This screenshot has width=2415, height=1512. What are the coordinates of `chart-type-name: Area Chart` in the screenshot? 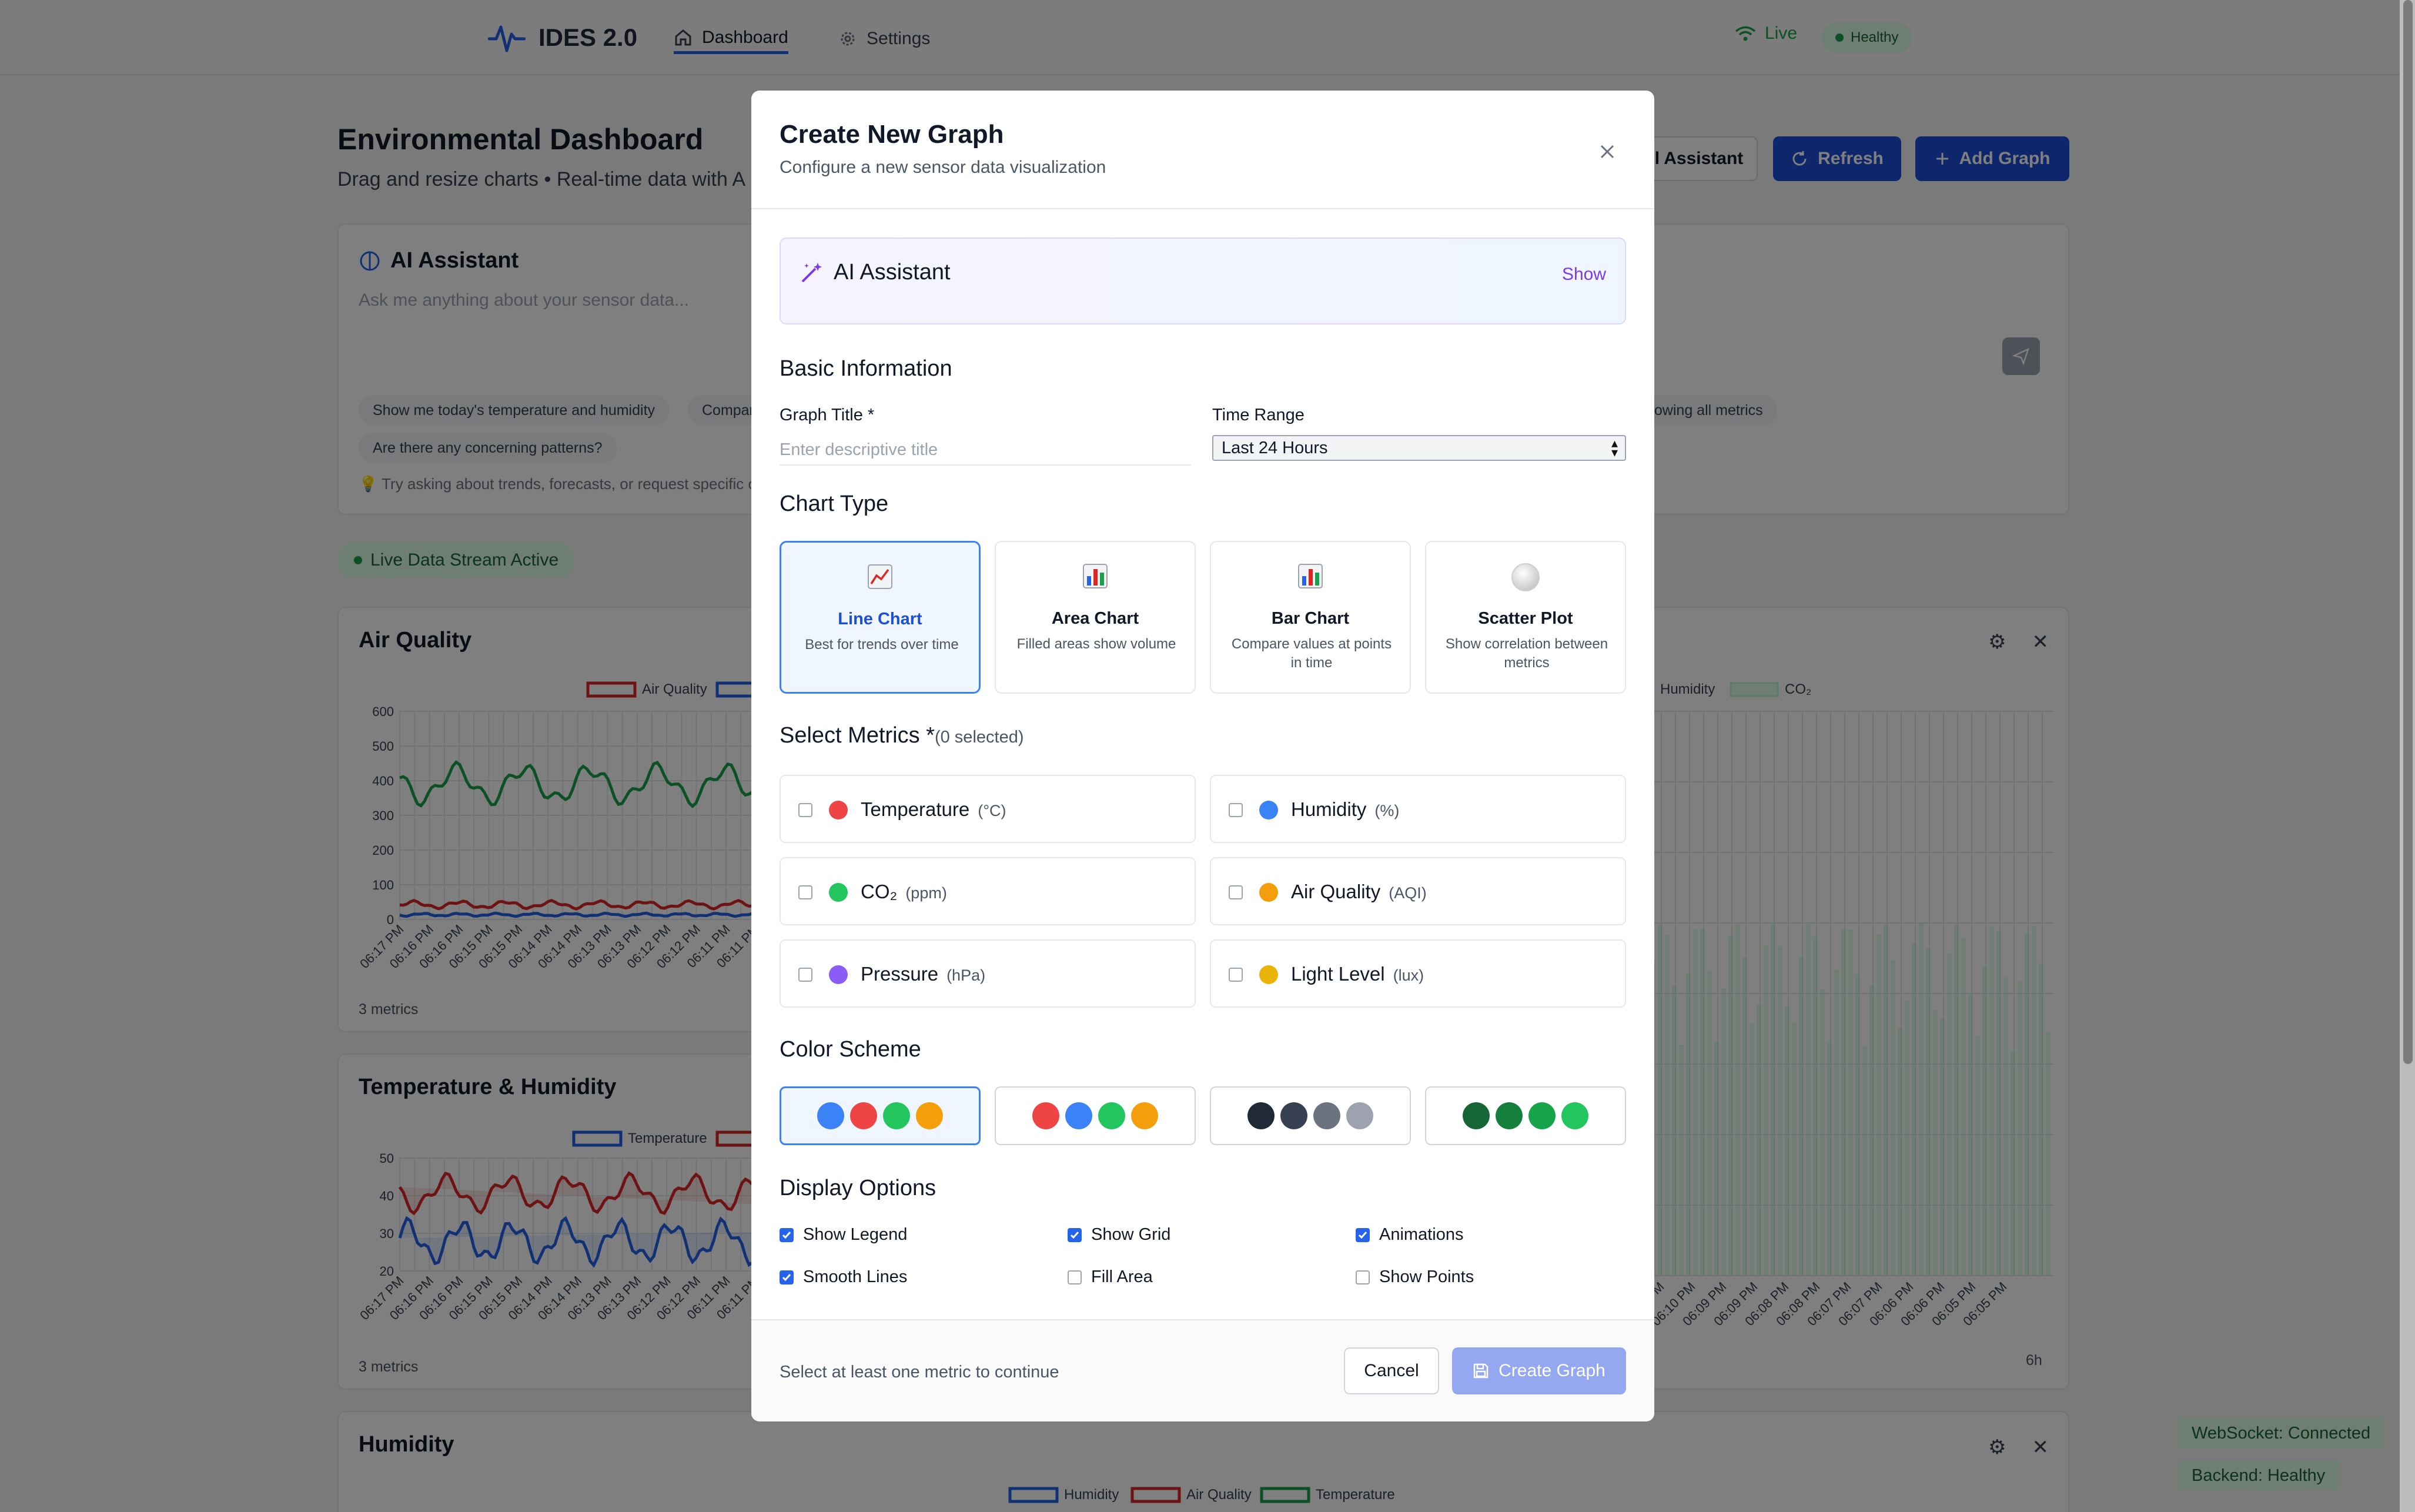 It's located at (1095, 619).